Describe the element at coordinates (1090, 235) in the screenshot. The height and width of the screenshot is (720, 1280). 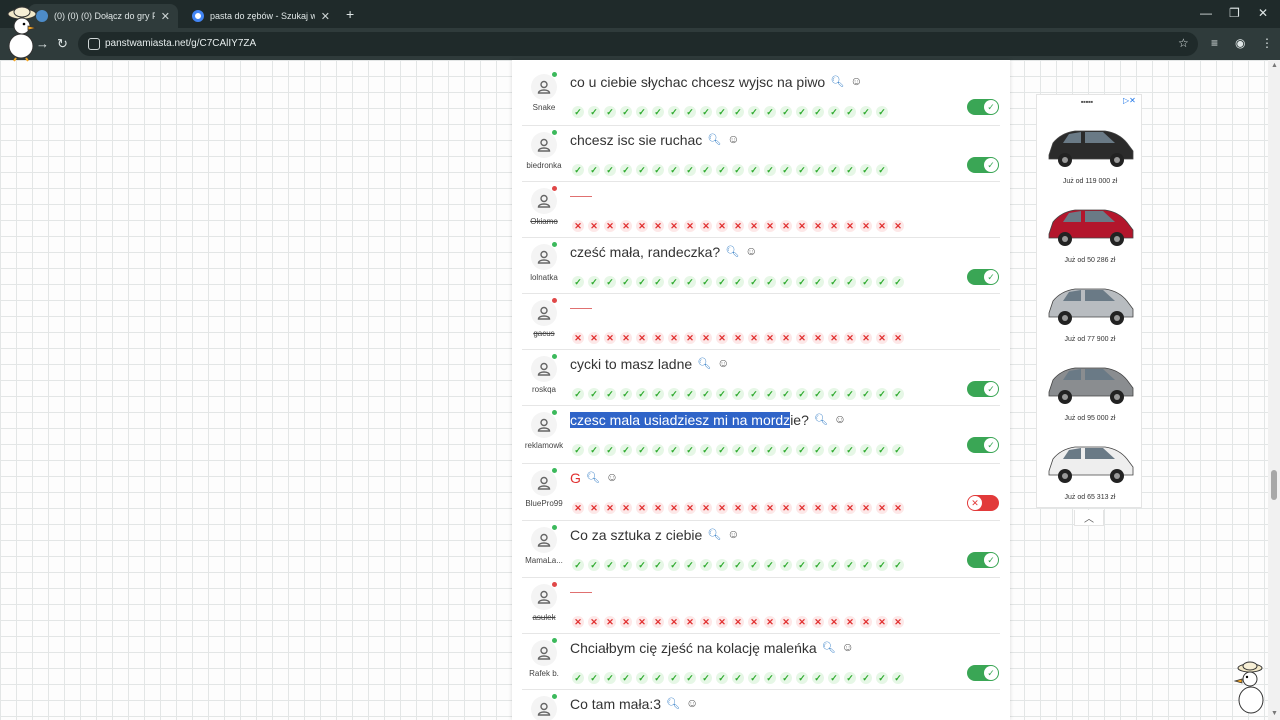
I see `car-ad-item: Już od 50 286 zł` at that location.